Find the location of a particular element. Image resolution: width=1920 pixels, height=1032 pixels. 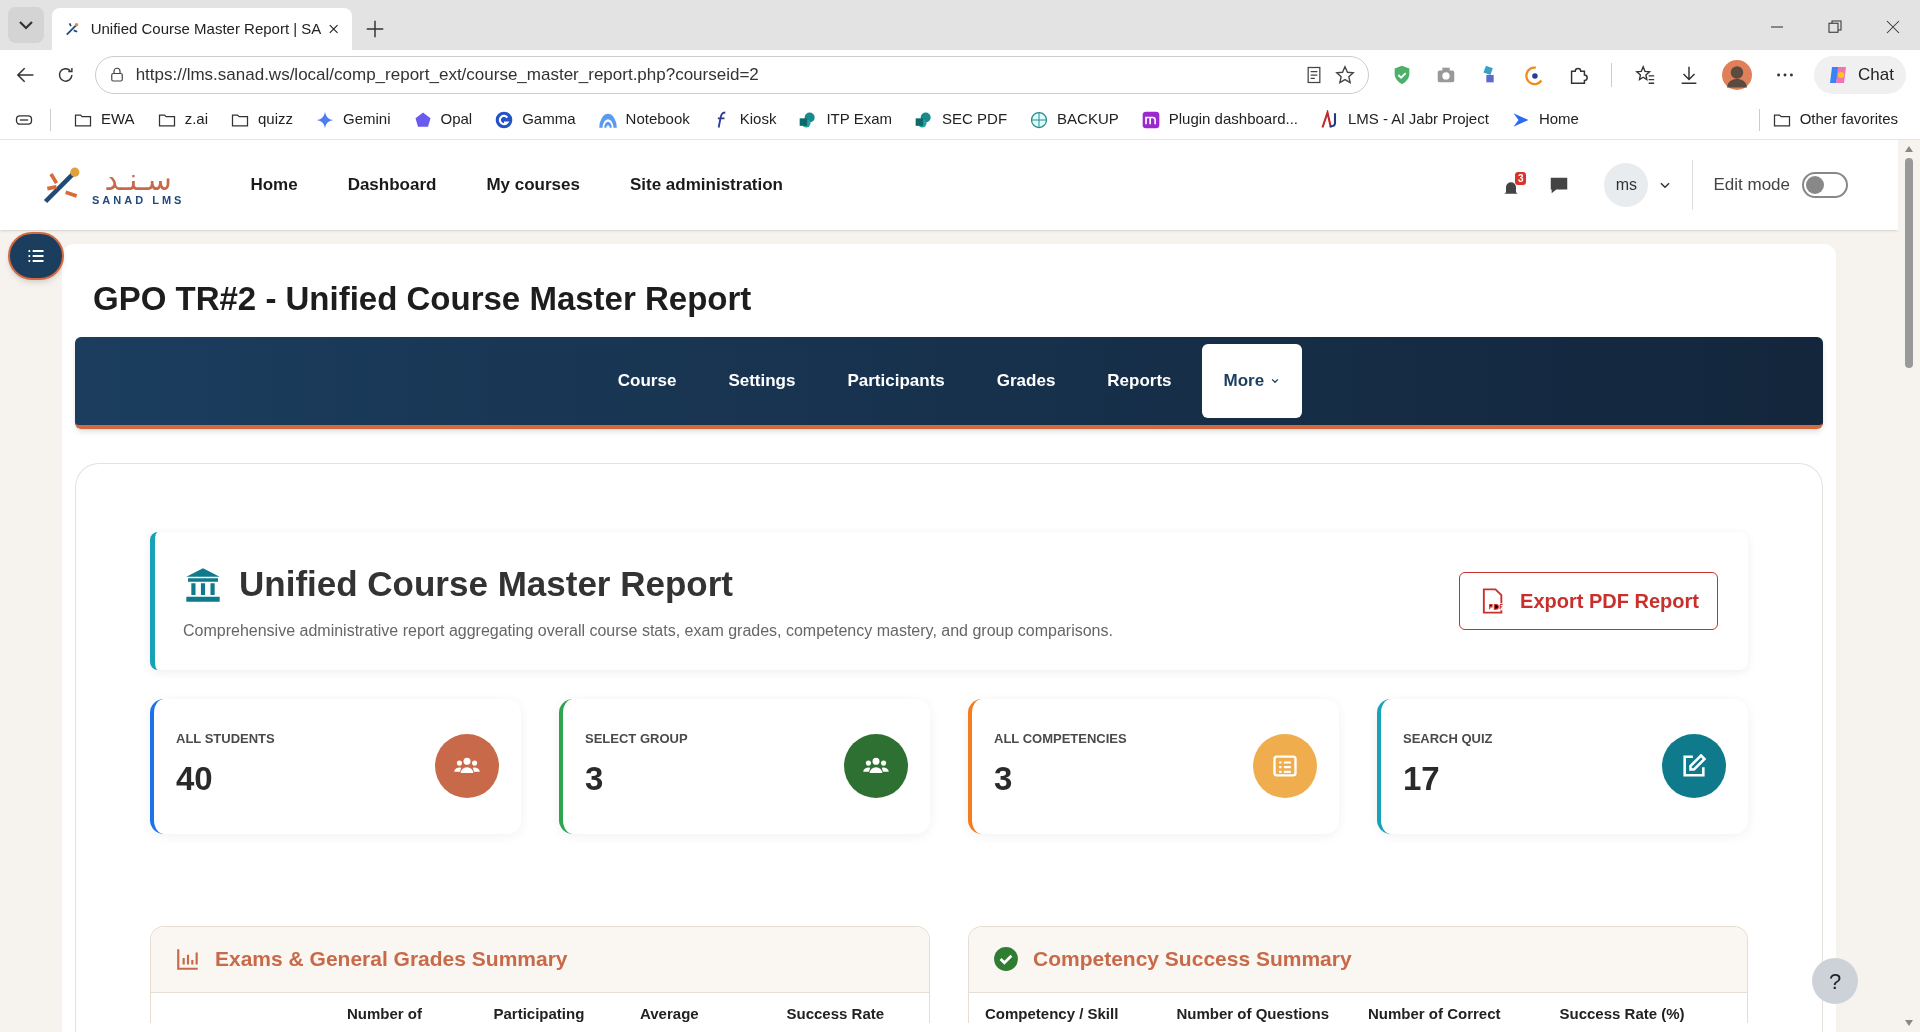

chevron-down-icon is located at coordinates (1275, 380).